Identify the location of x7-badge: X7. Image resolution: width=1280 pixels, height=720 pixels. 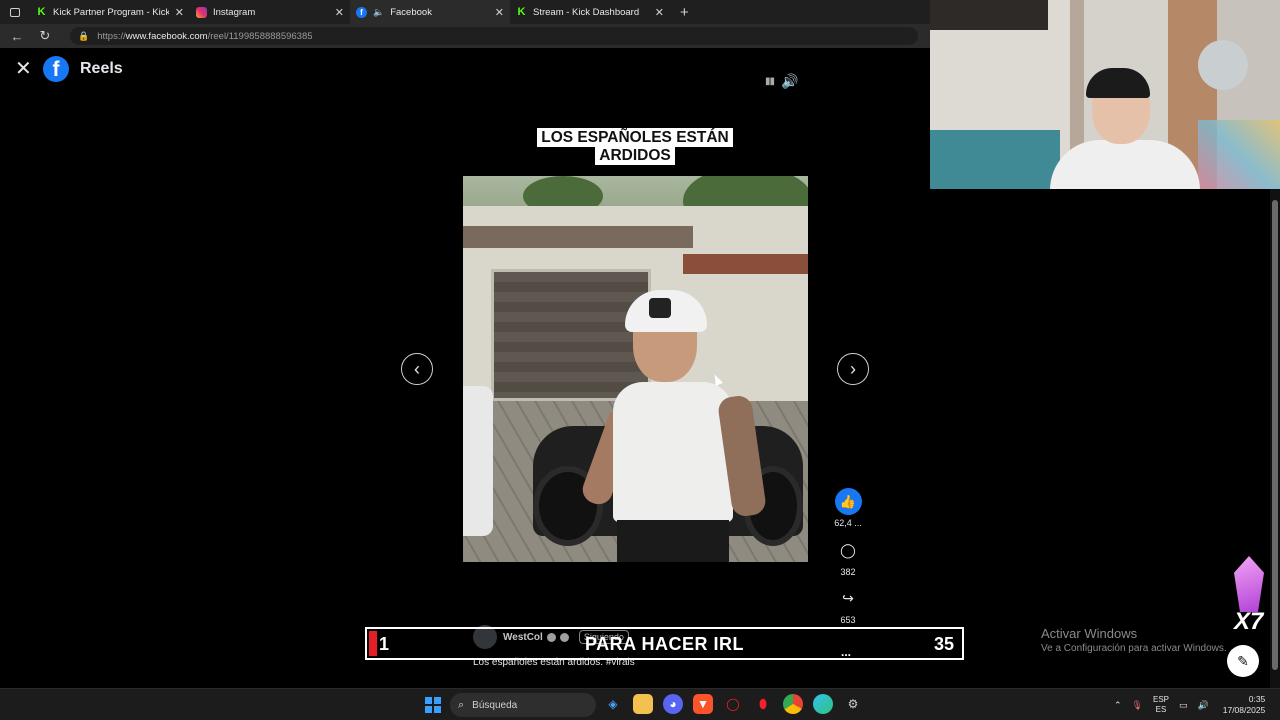
(1247, 597).